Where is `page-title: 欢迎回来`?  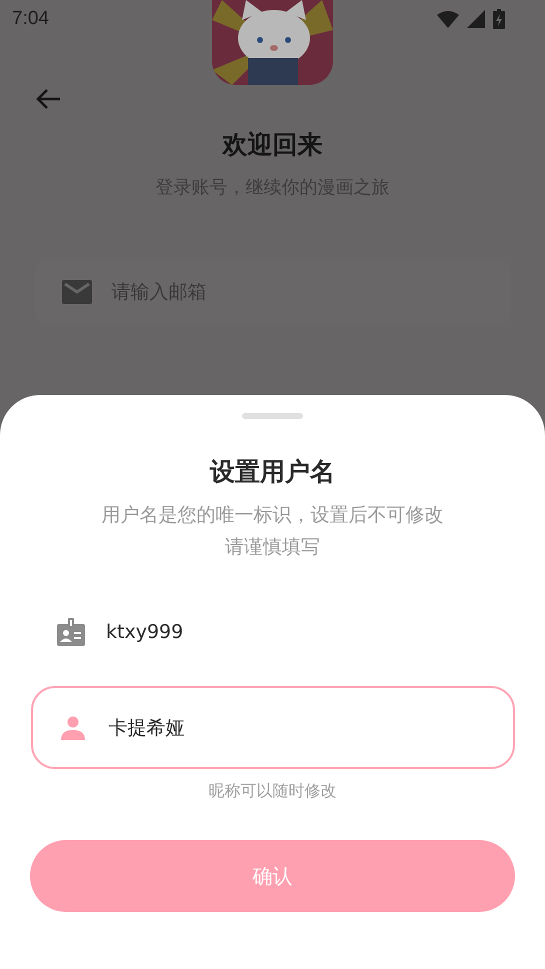 page-title: 欢迎回来 is located at coordinates (272, 145).